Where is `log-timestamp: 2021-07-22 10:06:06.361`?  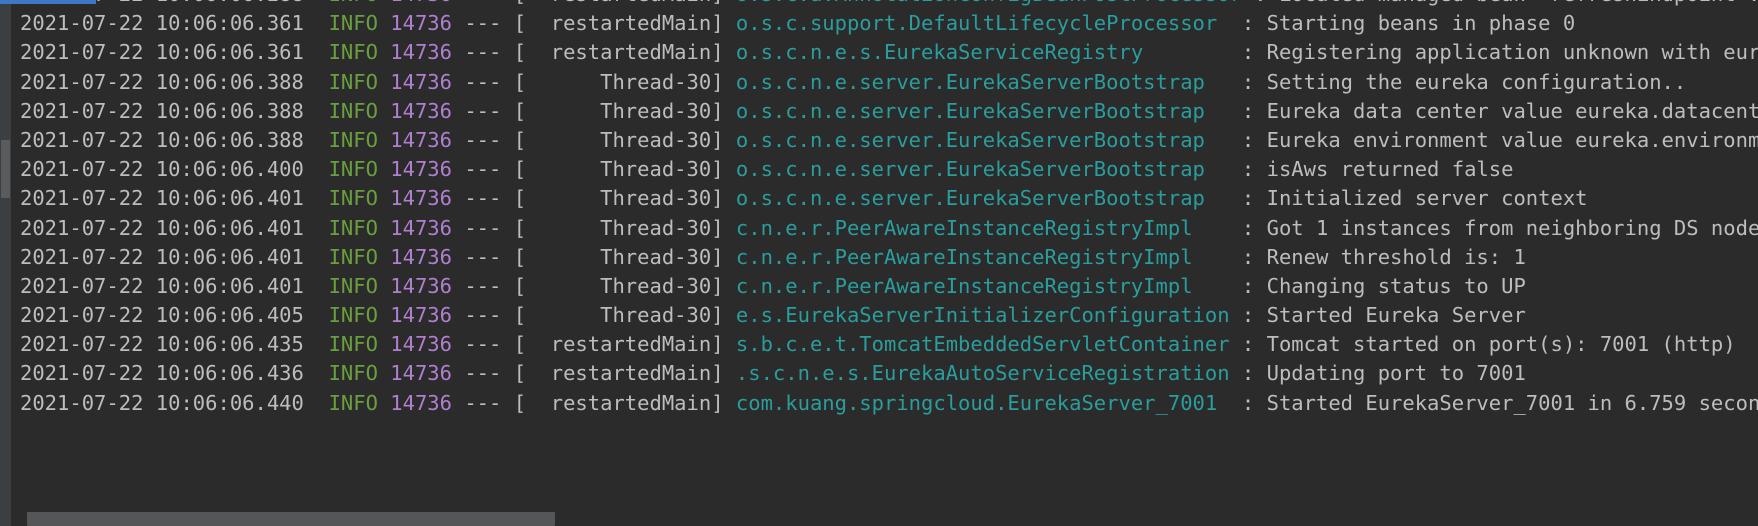
log-timestamp: 2021-07-22 10:06:06.361 is located at coordinates (174, 23).